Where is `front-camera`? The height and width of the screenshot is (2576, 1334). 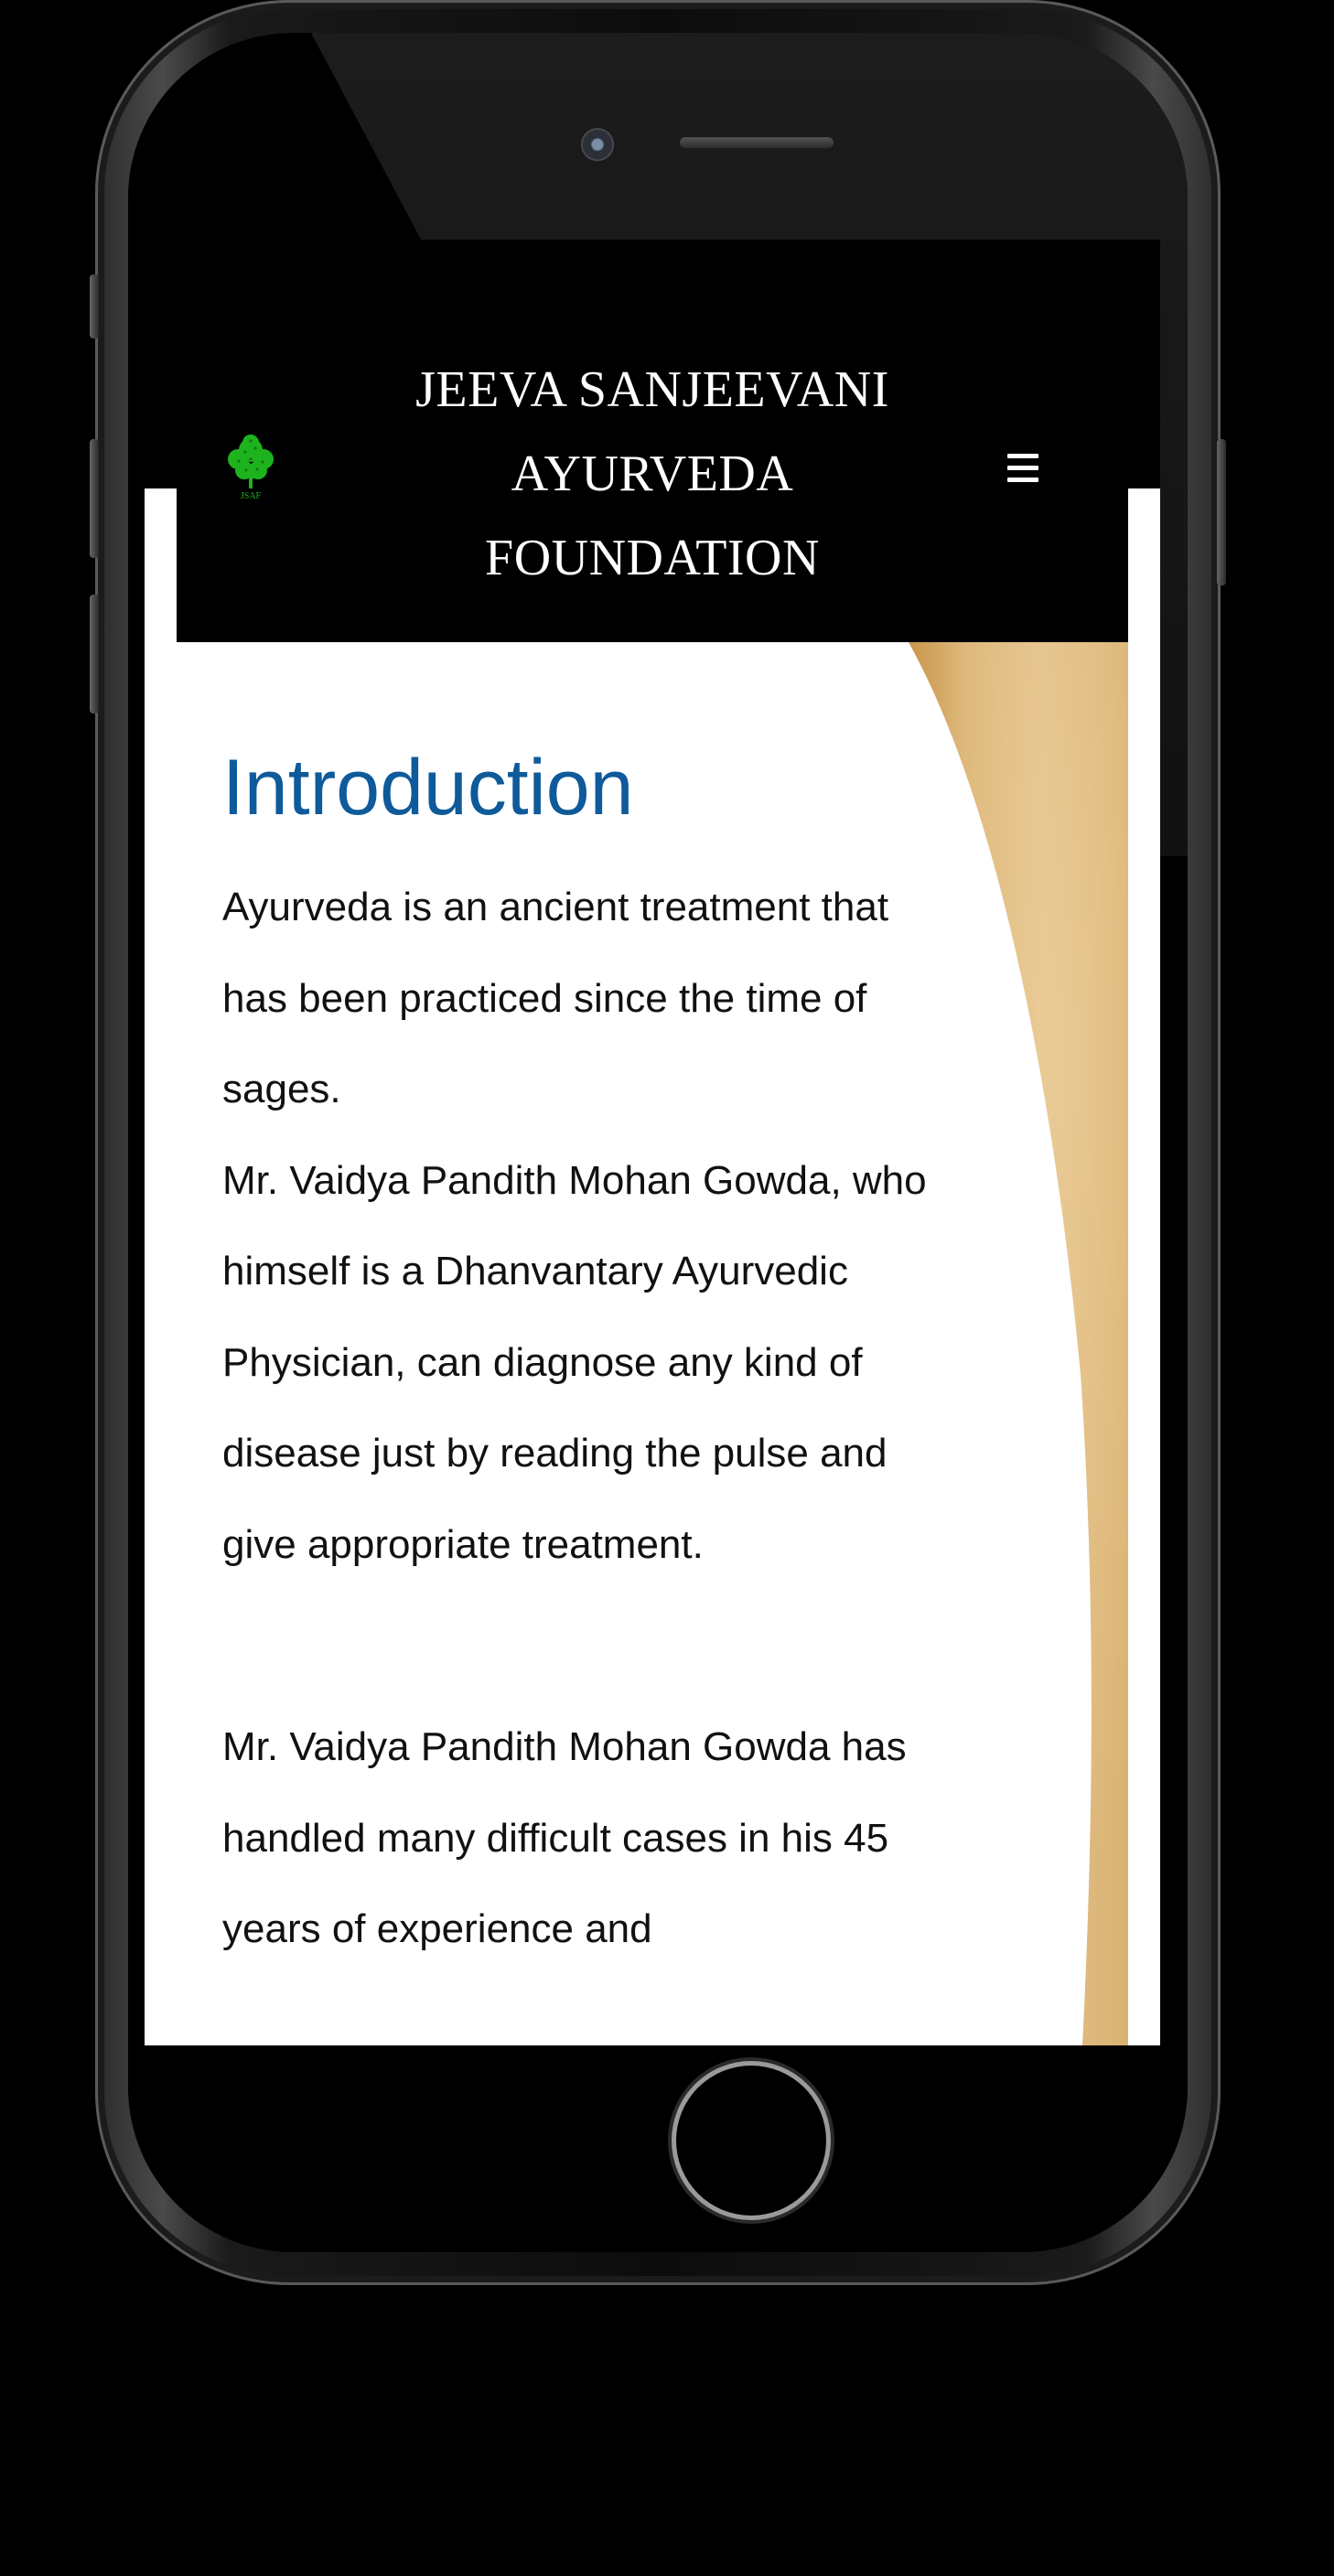
front-camera is located at coordinates (598, 145).